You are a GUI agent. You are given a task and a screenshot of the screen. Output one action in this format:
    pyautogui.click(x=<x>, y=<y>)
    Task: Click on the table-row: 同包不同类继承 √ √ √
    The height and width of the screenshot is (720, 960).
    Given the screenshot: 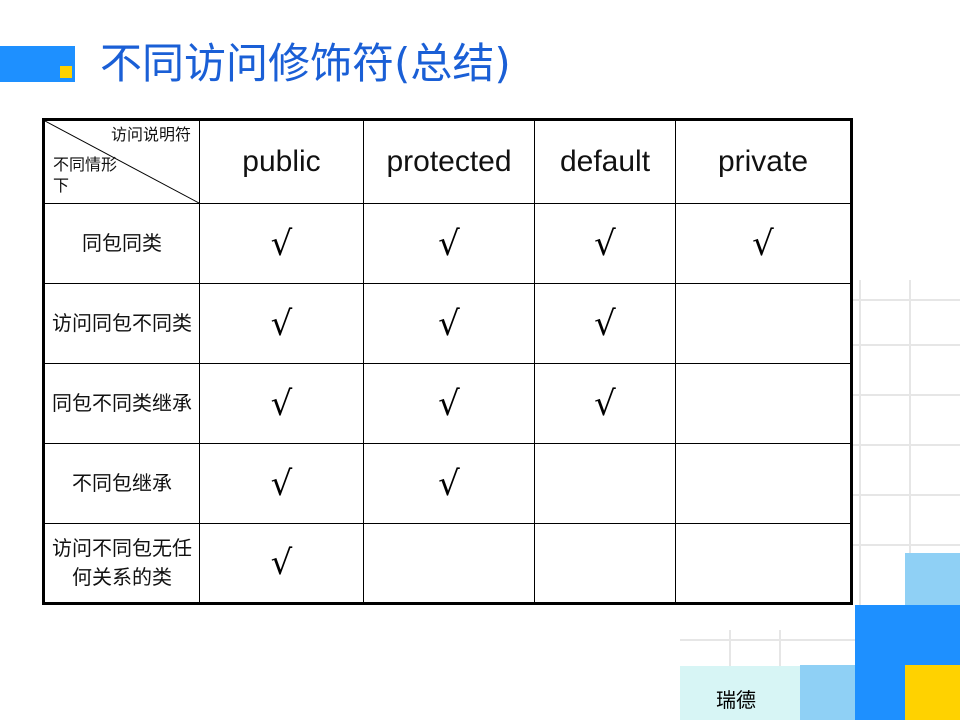 What is the action you would take?
    pyautogui.click(x=447, y=403)
    